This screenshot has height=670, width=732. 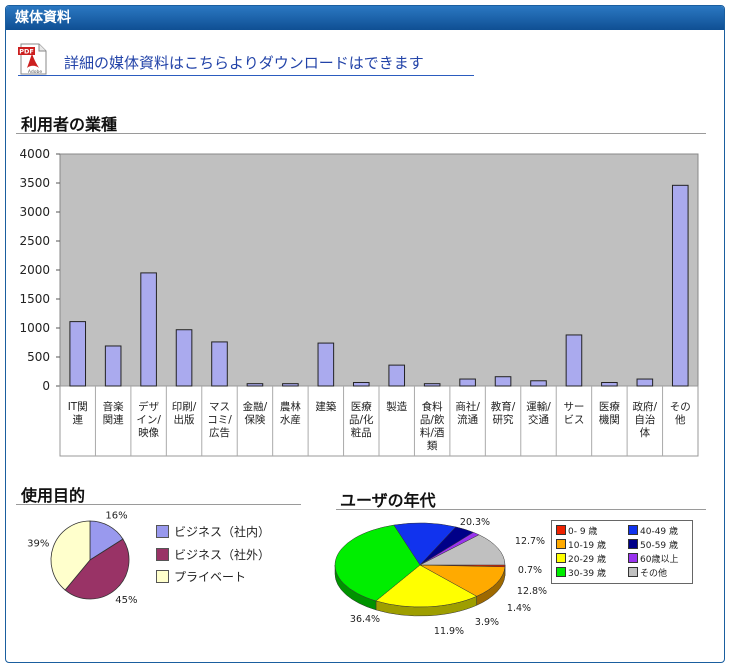 What do you see at coordinates (432, 432) in the screenshot?
I see `x-tick-label: 料/酒` at bounding box center [432, 432].